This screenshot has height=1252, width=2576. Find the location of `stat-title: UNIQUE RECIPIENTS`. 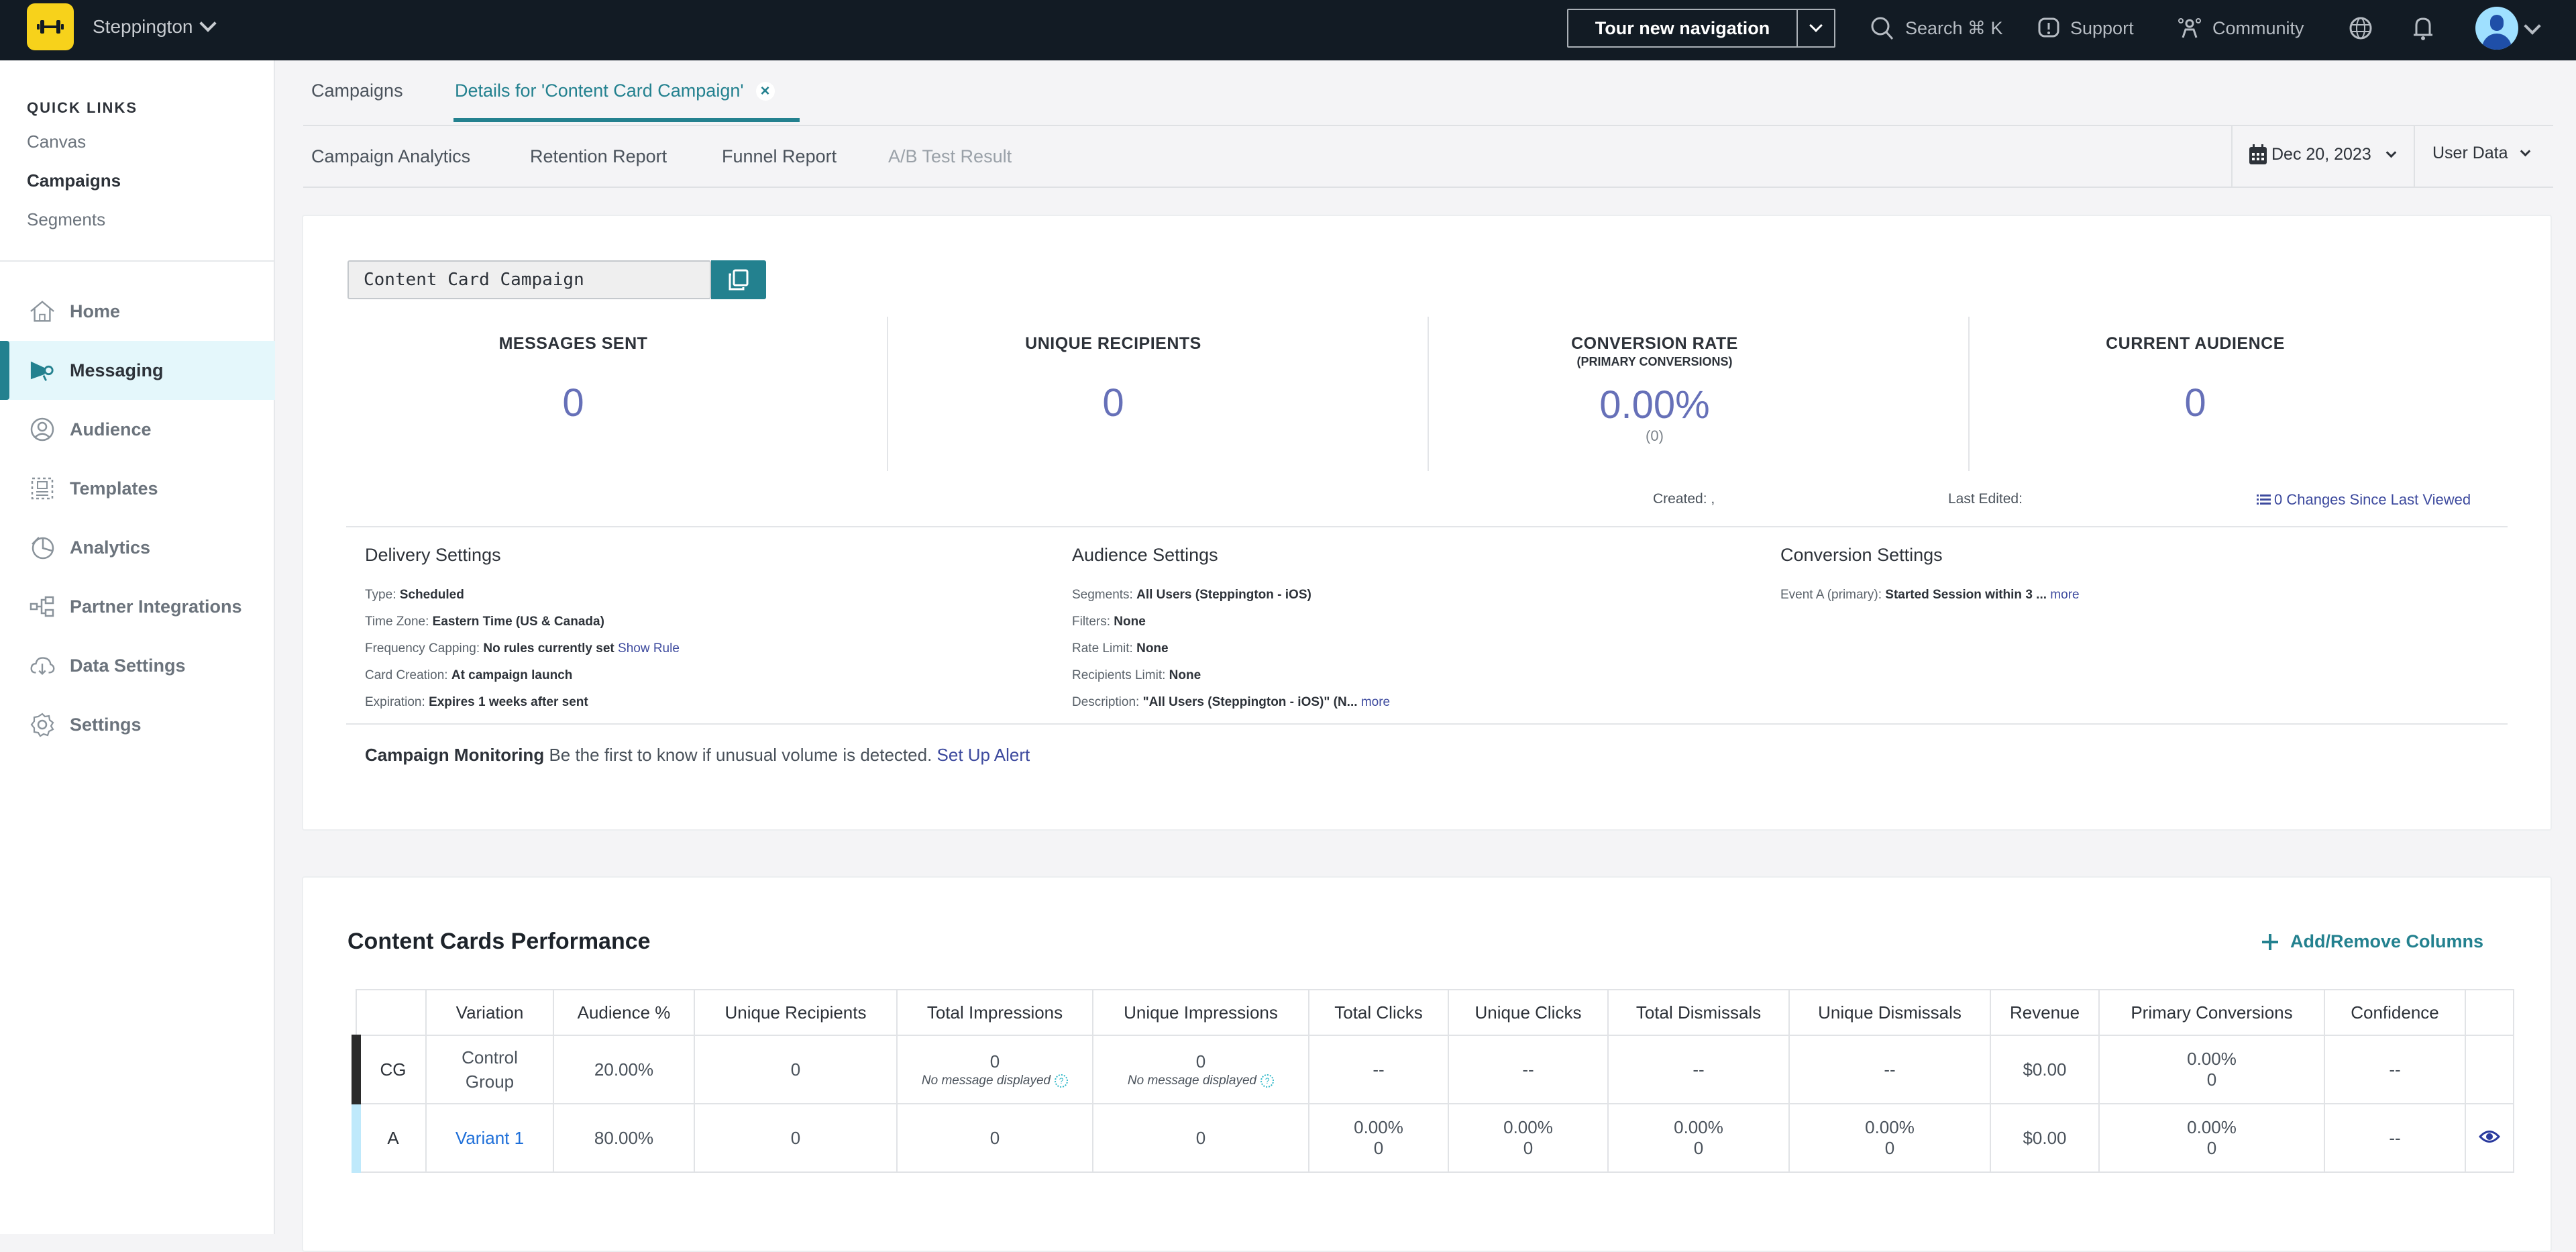

stat-title: UNIQUE RECIPIENTS is located at coordinates (1113, 343).